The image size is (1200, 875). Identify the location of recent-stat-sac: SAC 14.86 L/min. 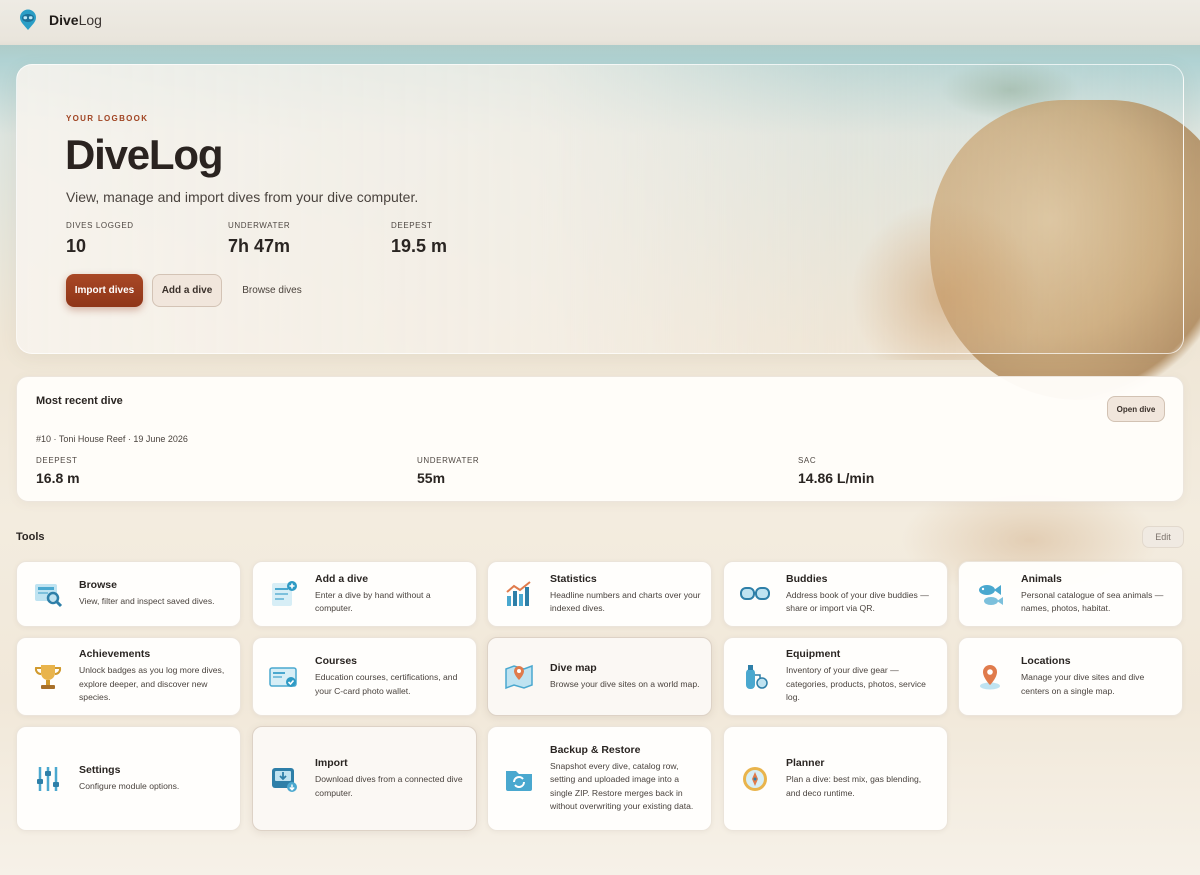
(836, 471).